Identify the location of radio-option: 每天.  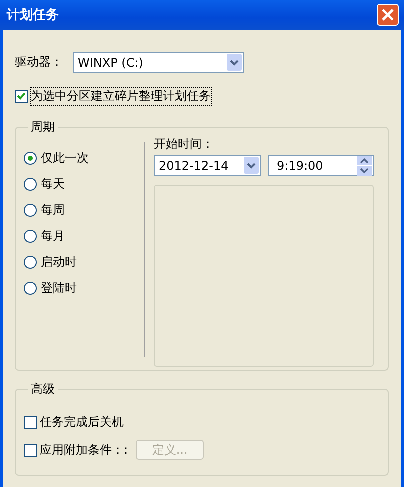
(84, 184).